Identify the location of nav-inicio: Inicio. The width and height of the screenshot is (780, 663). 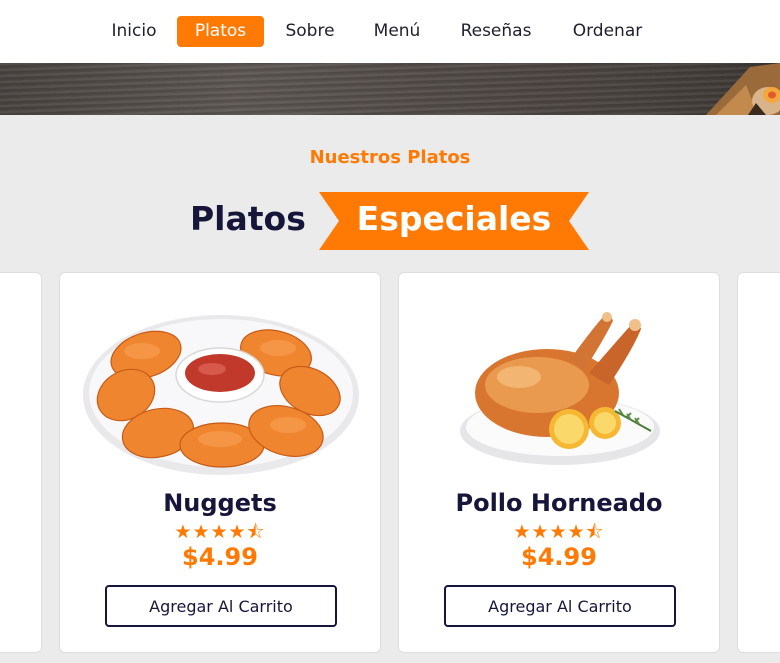
(134, 31).